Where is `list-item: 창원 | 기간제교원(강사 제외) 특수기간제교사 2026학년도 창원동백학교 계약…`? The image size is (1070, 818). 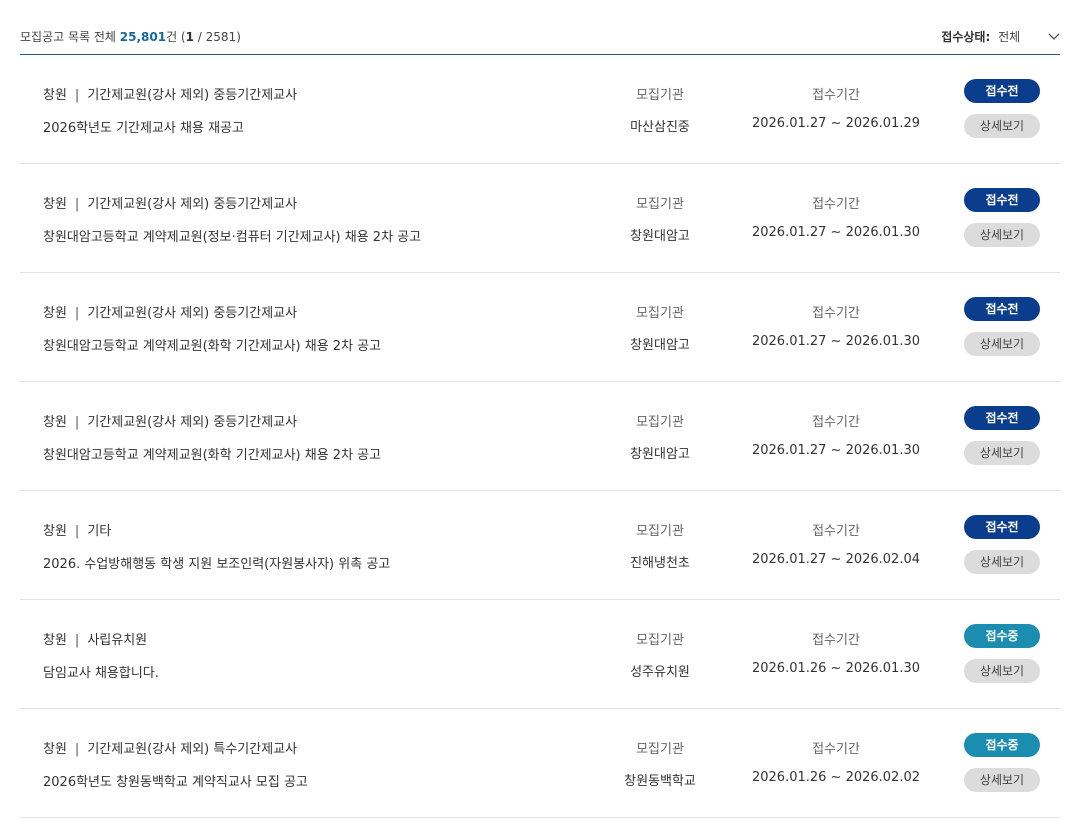
list-item: 창원 | 기간제교원(강사 제외) 특수기간제교사 2026학년도 창원동백학교 계약… is located at coordinates (540, 763).